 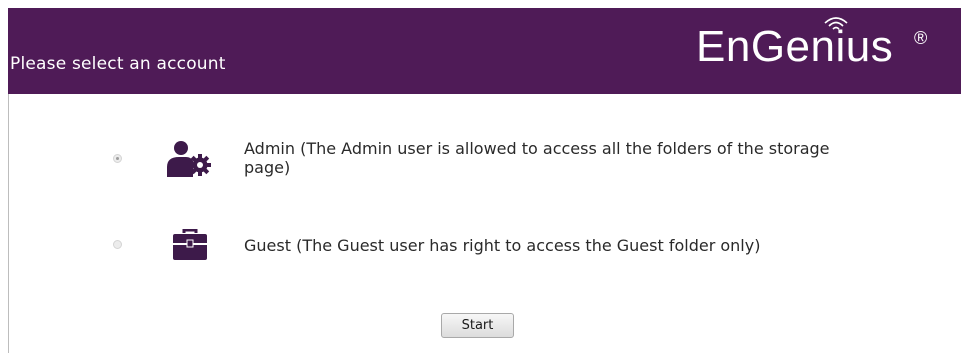 I want to click on brand-logo: EnGenius, so click(x=795, y=46).